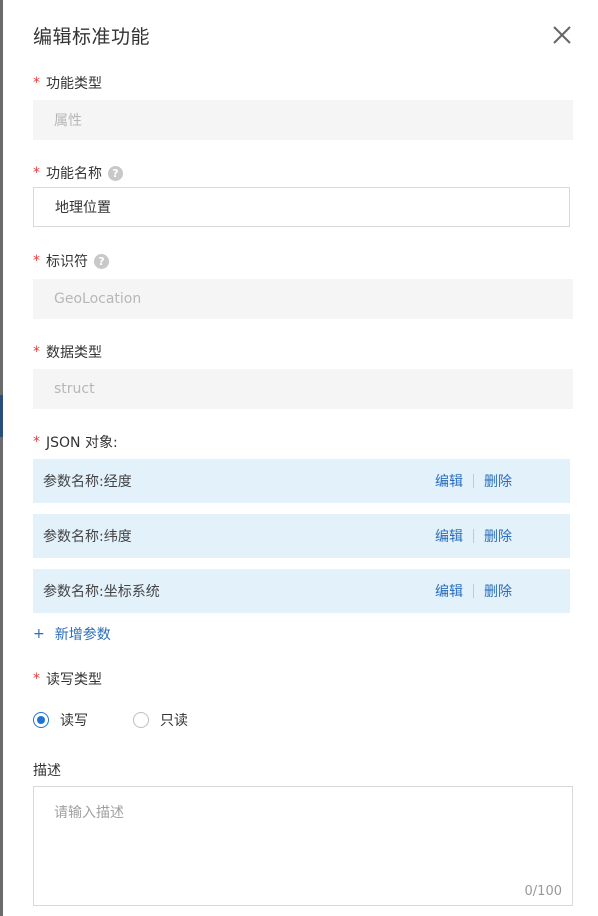  I want to click on data-type-field: struct, so click(303, 389).